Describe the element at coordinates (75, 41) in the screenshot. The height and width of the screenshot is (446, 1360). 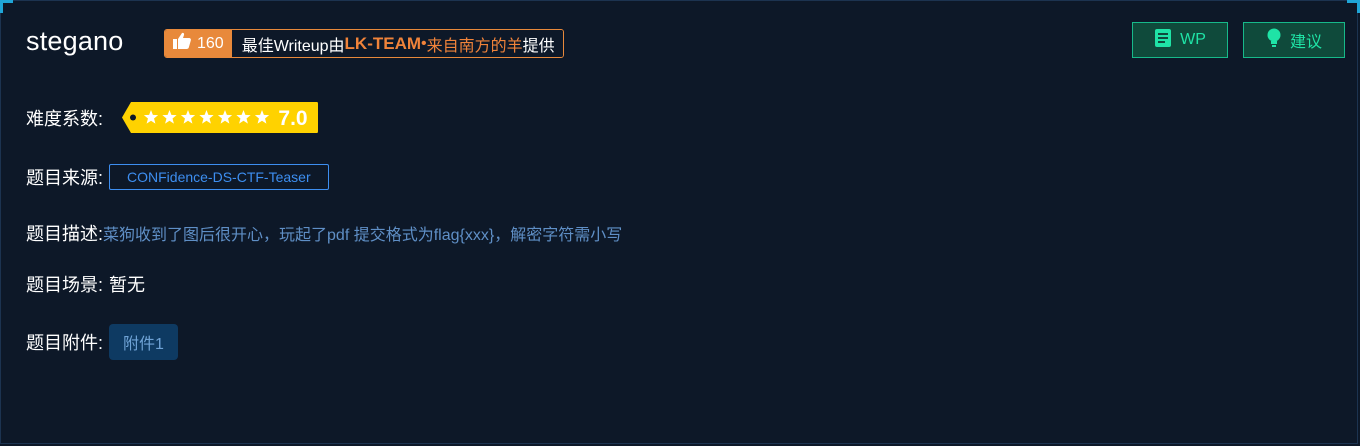
I see `challenge-title: stegano` at that location.